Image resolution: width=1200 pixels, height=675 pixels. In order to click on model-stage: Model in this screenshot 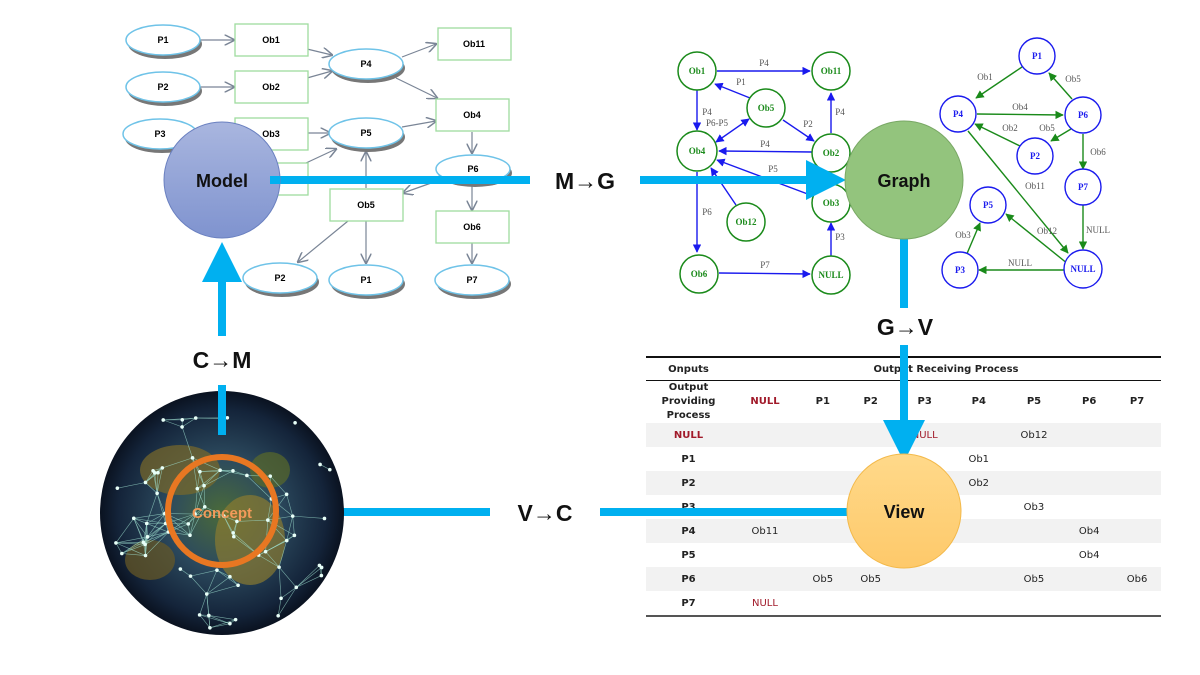, I will do `click(222, 180)`.